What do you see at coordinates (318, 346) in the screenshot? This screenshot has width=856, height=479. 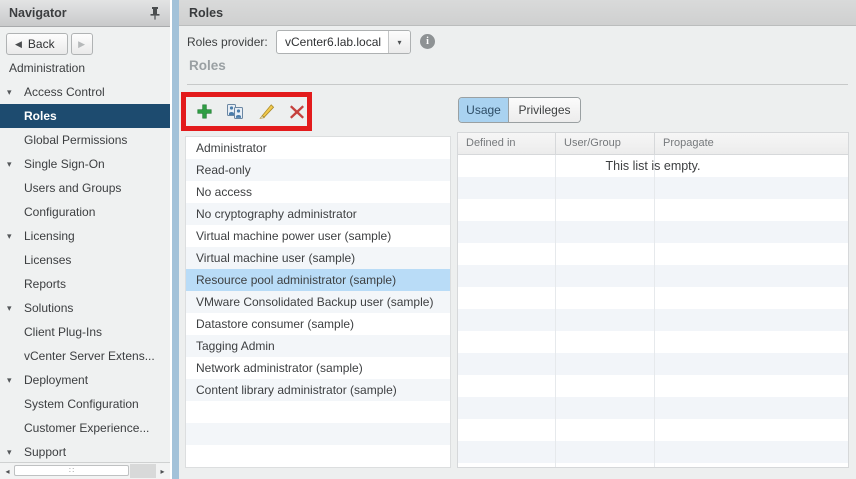 I see `role-row: Tagging Admin` at bounding box center [318, 346].